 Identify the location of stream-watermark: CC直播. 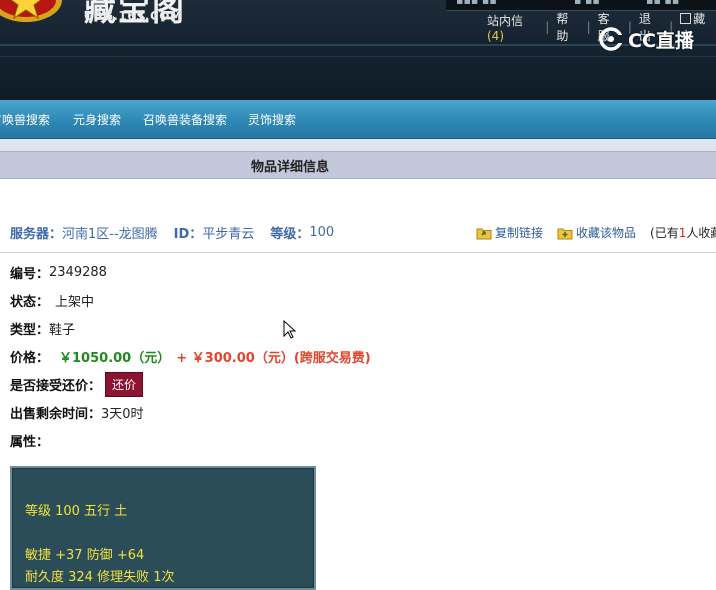
(646, 39).